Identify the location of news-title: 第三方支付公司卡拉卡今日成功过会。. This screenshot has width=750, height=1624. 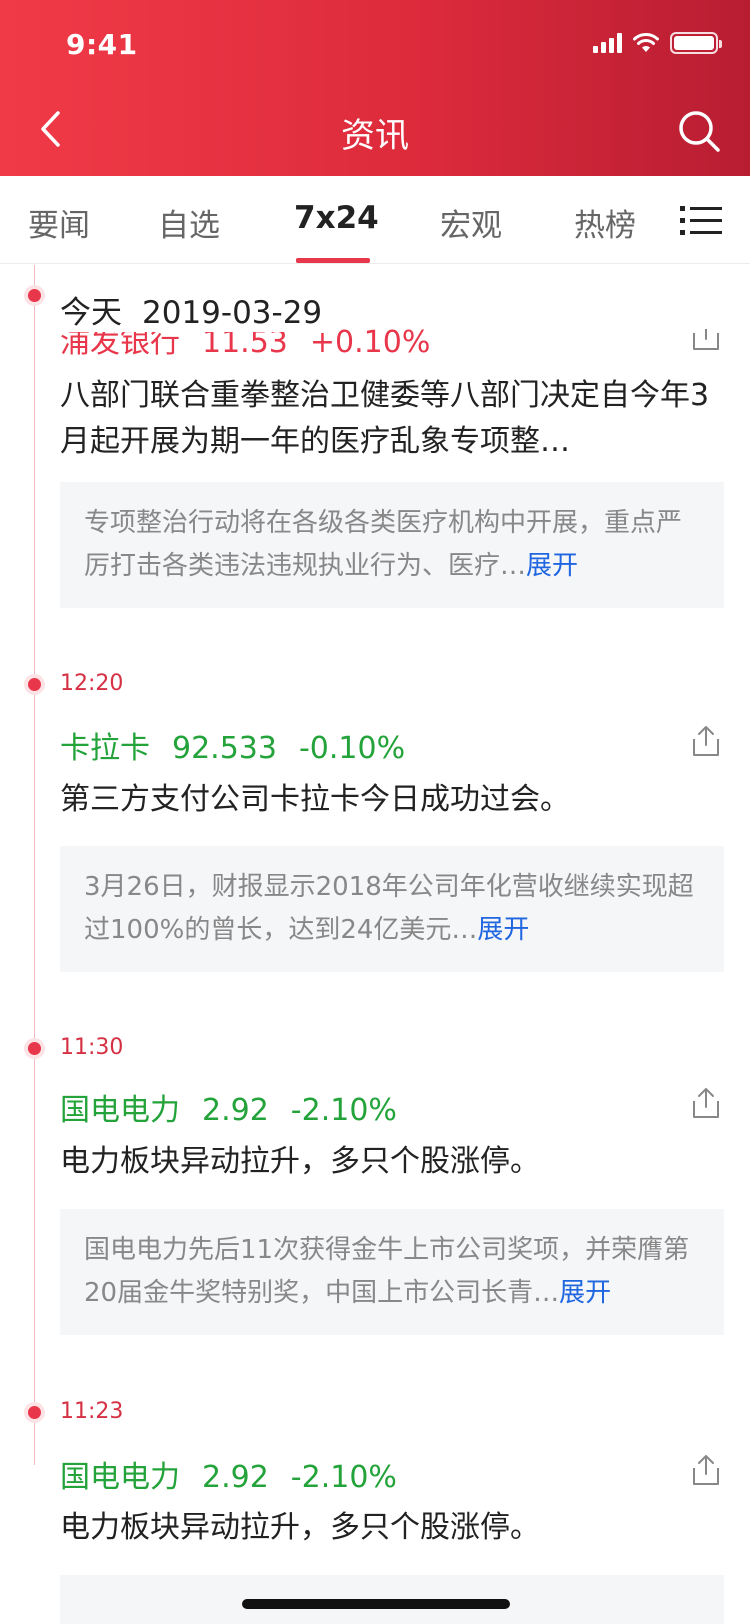
(392, 800).